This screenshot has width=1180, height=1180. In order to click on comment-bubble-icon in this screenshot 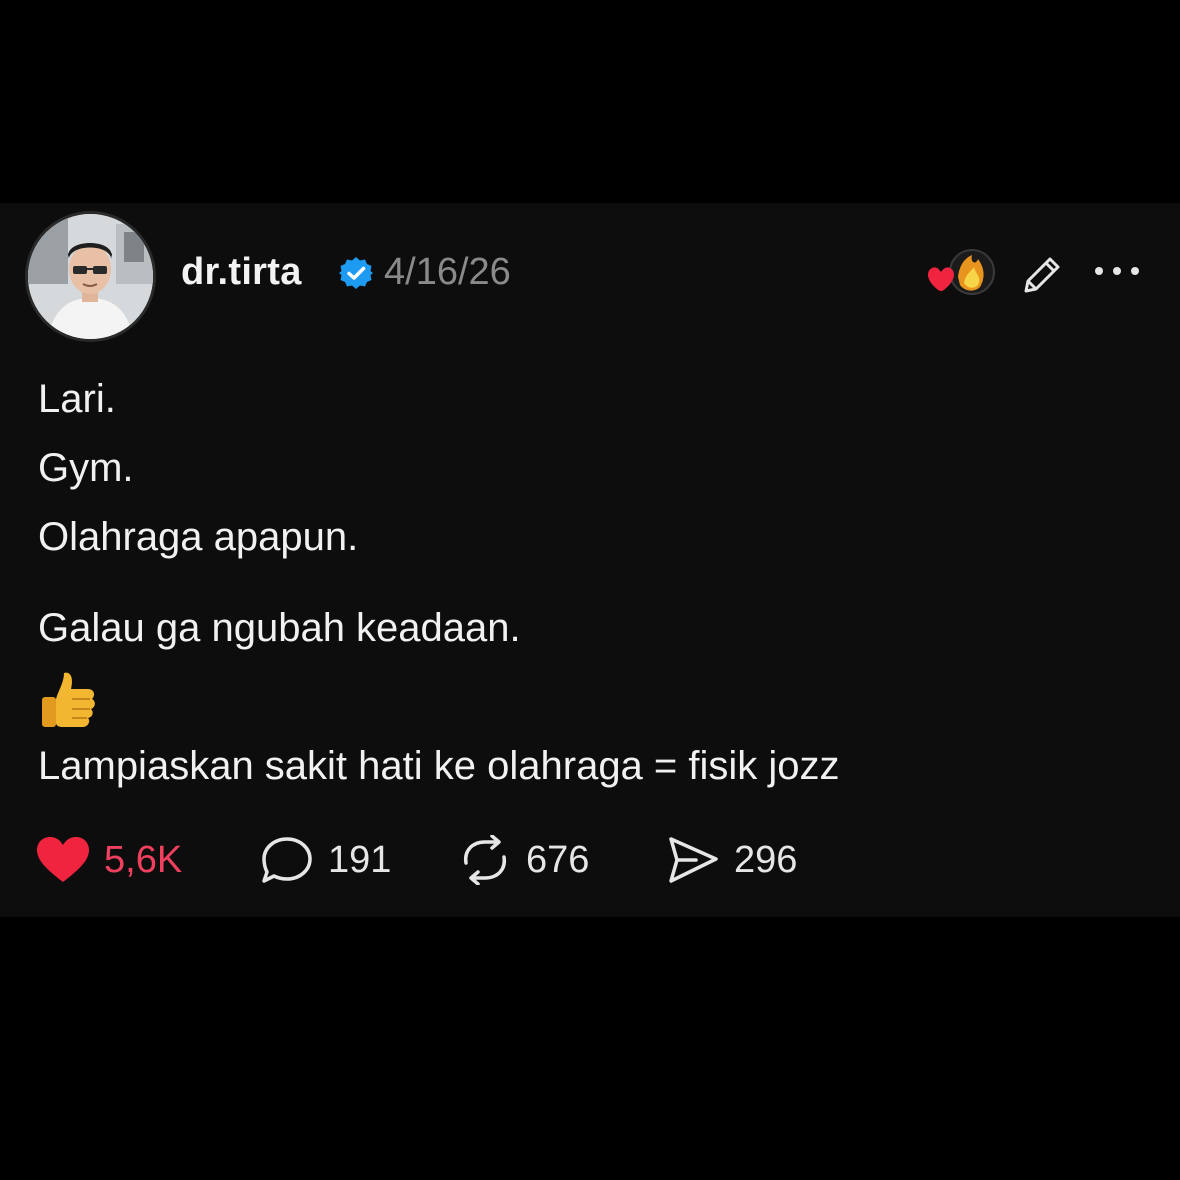, I will do `click(287, 860)`.